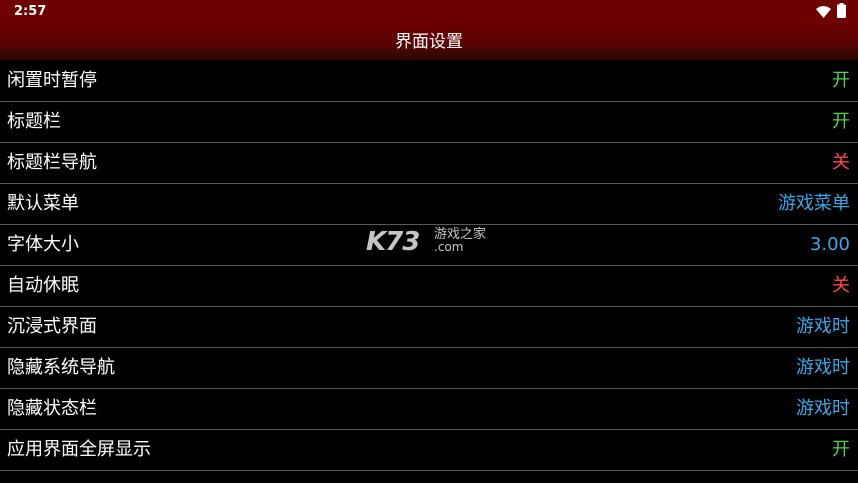  I want to click on setting-row-default-menu: 默认菜单 游戏菜单, so click(429, 204).